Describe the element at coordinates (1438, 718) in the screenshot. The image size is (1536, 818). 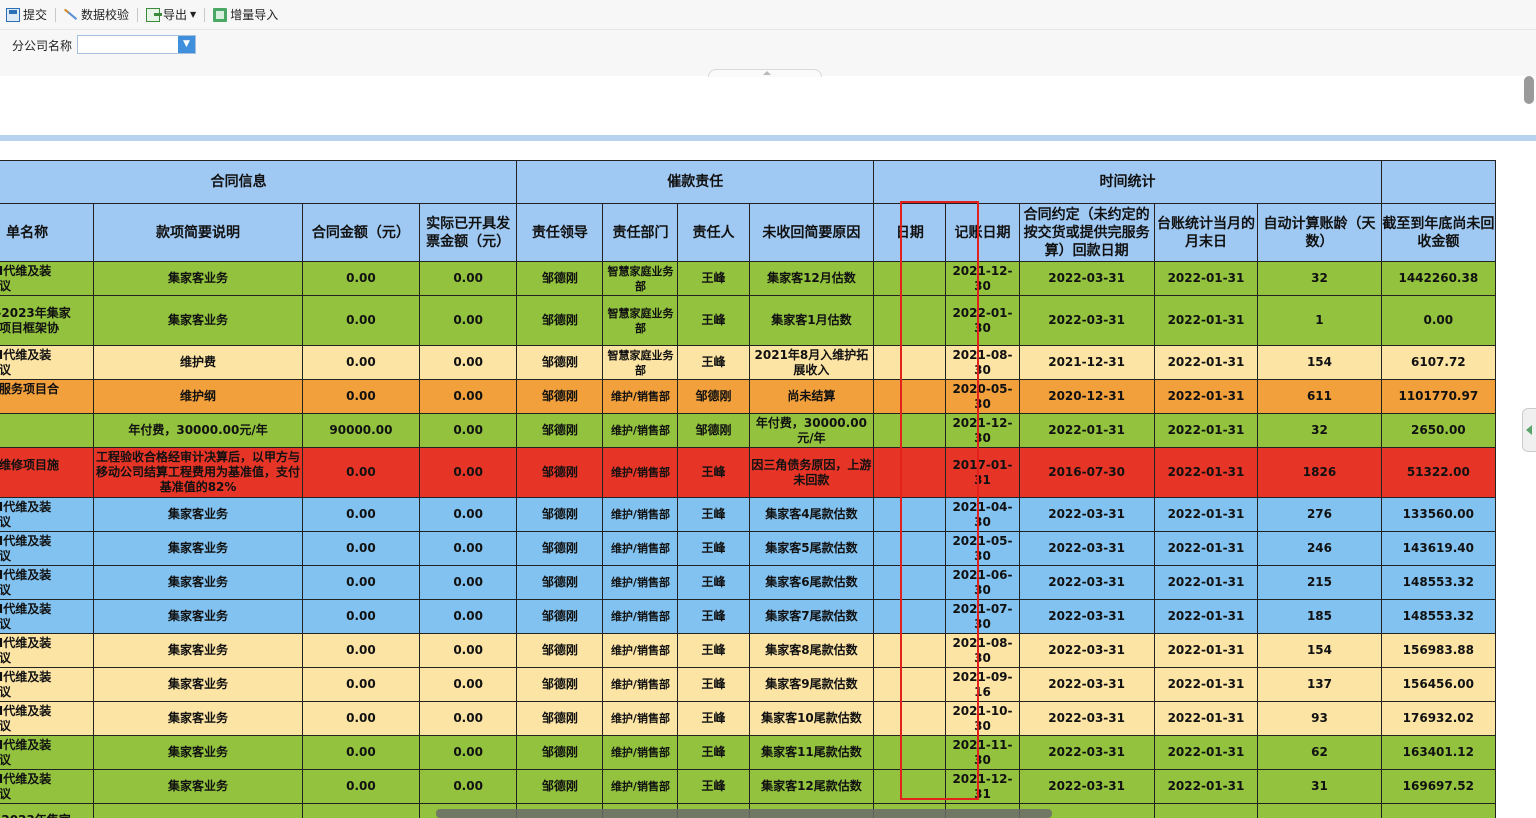
I see `cell-remaining: 176932.02` at that location.